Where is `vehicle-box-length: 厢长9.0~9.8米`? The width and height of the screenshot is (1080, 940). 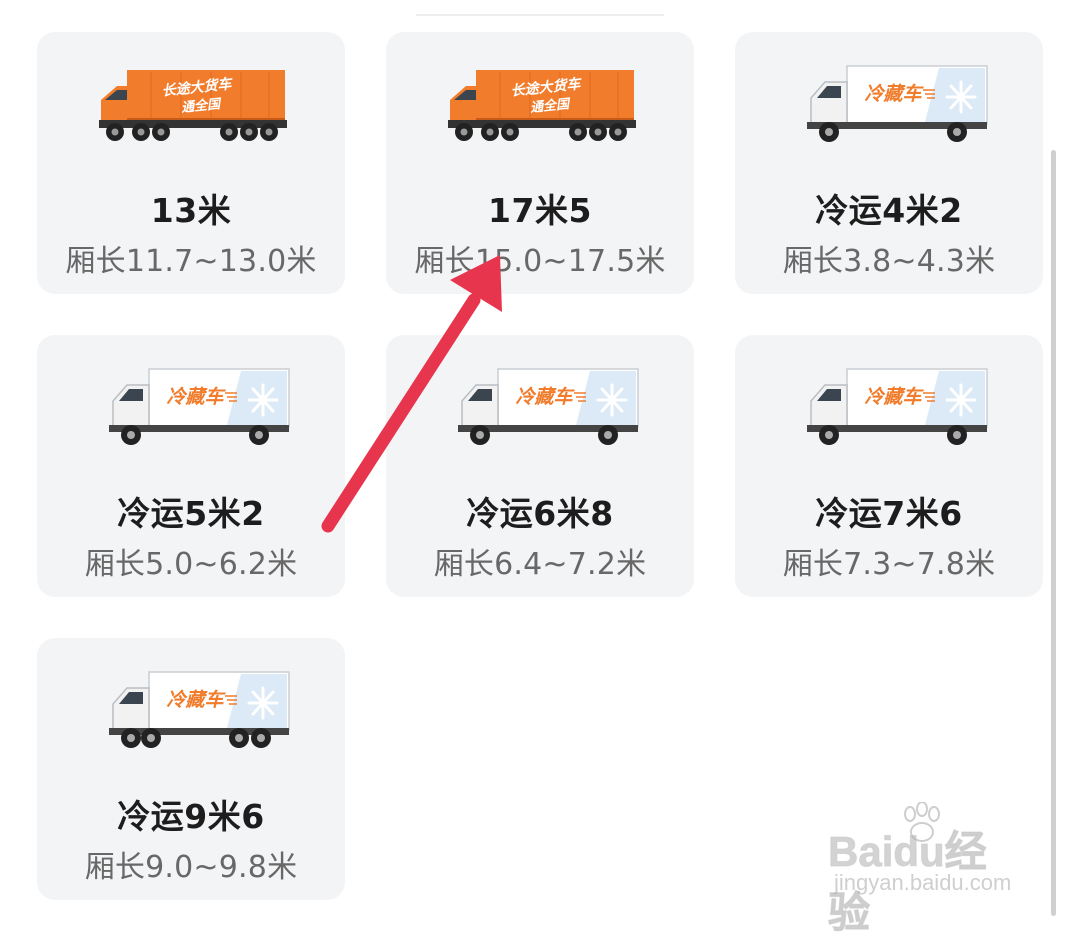
vehicle-box-length: 厢长9.0~9.8米 is located at coordinates (191, 867).